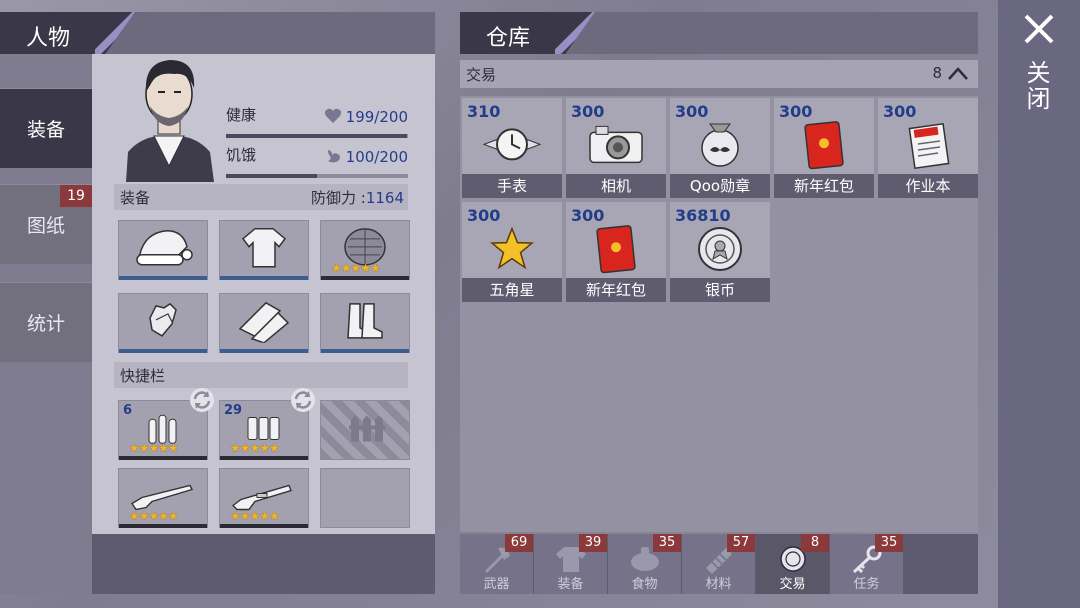 The height and width of the screenshot is (608, 1080). I want to click on tab-statistics: 统计, so click(46, 322).